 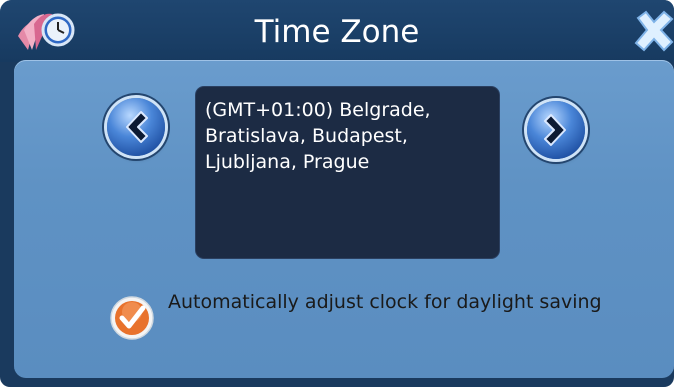 I want to click on next-timezone-button, so click(x=556, y=130).